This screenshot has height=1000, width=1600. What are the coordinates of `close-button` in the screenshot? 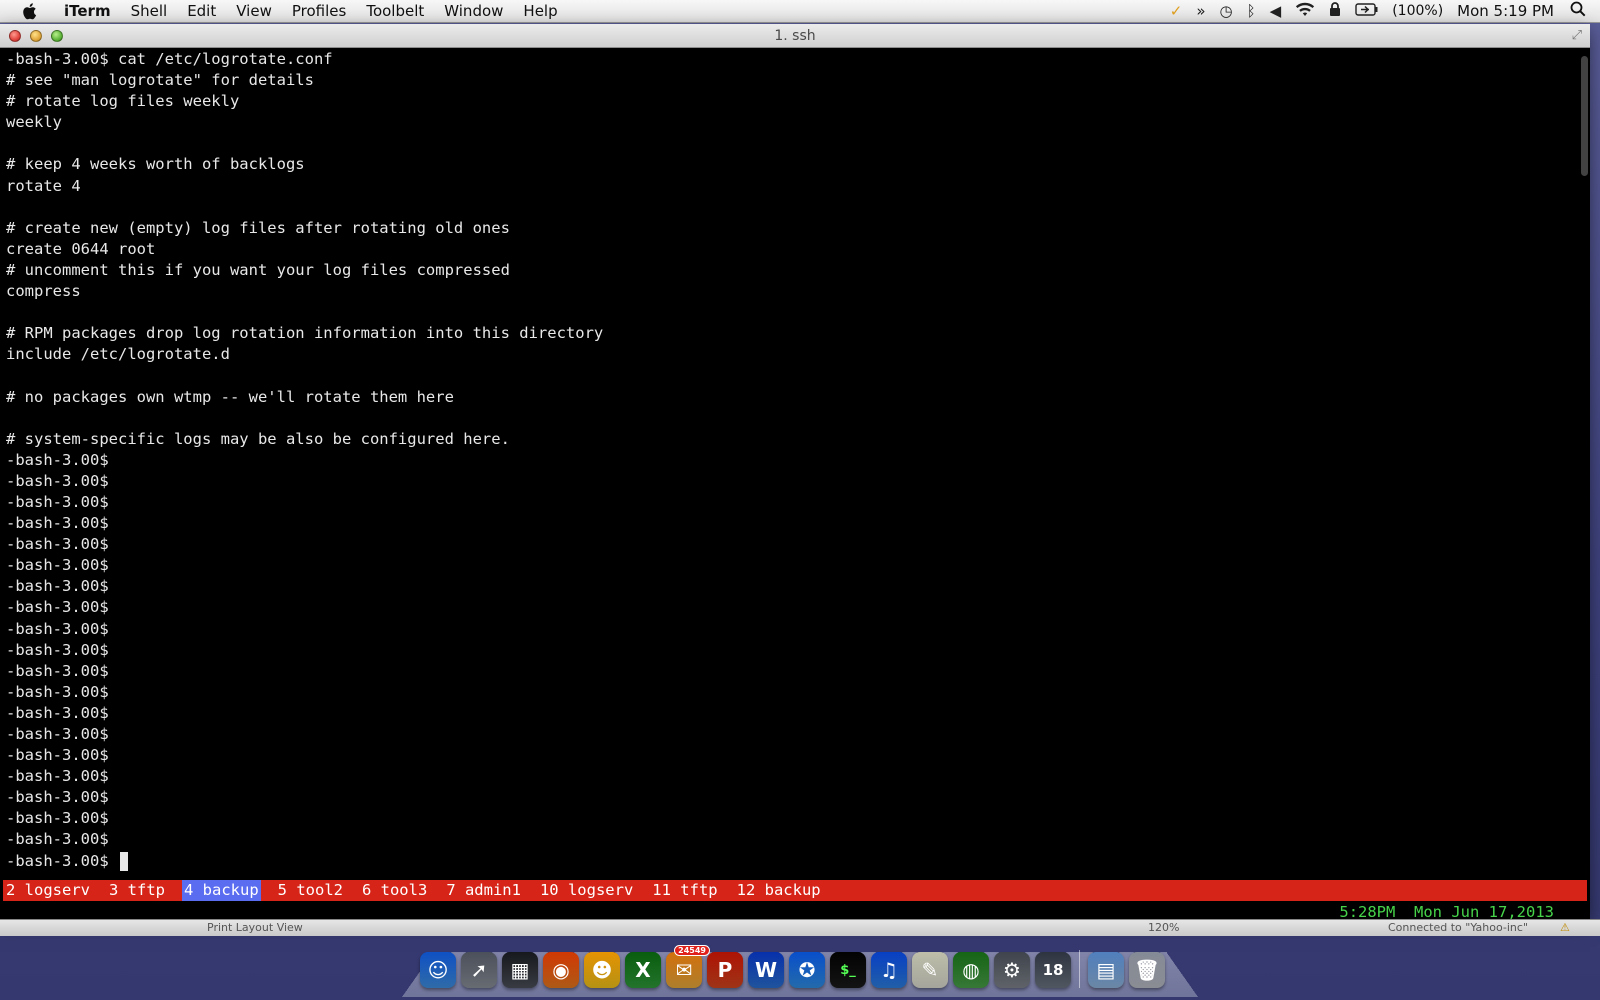 It's located at (15, 35).